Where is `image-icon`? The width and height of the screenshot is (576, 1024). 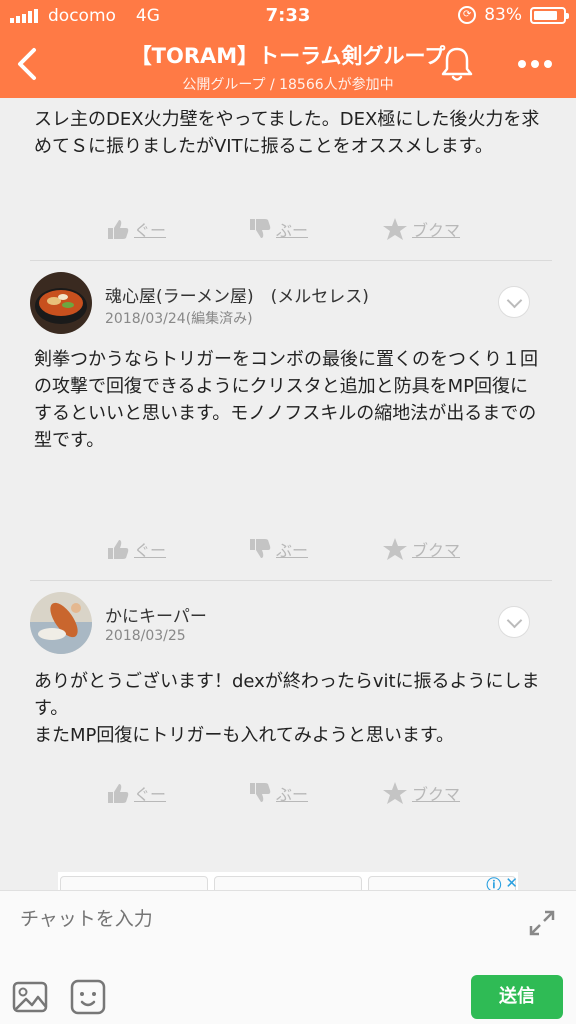
image-icon is located at coordinates (30, 997).